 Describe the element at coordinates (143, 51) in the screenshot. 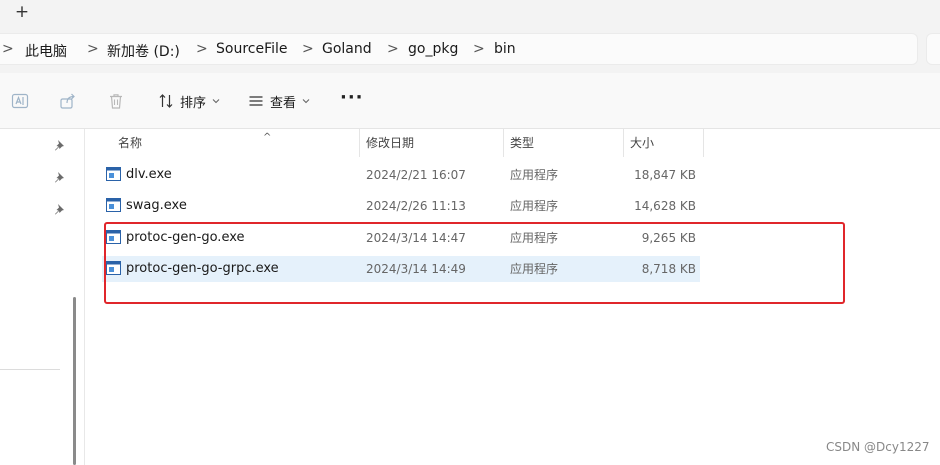

I see `breadcrumb-drive-d: 新加卷 (D:)` at that location.